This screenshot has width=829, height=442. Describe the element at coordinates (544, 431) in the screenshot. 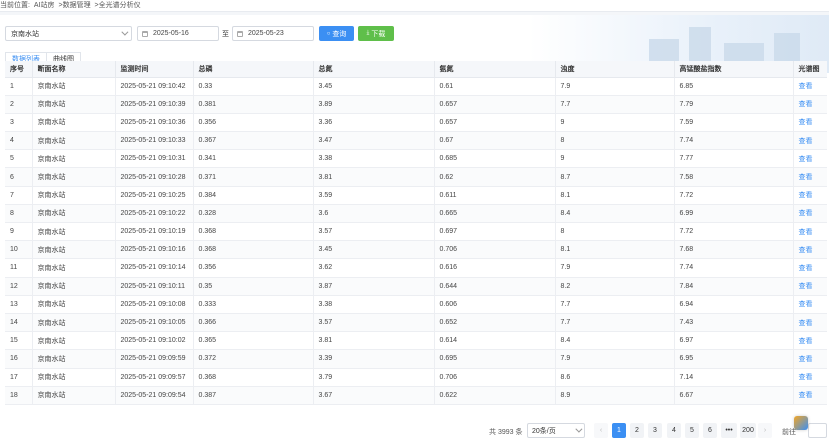

I see `page-size-value: 20条/页` at that location.